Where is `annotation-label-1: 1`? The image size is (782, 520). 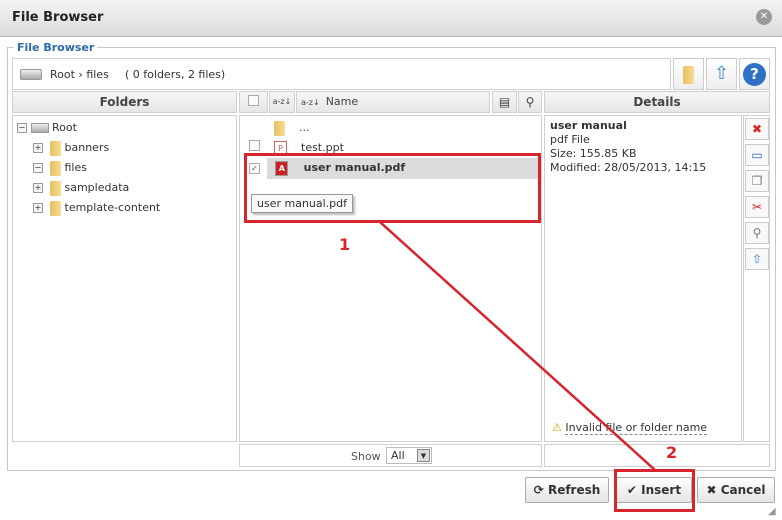
annotation-label-1: 1 is located at coordinates (345, 244).